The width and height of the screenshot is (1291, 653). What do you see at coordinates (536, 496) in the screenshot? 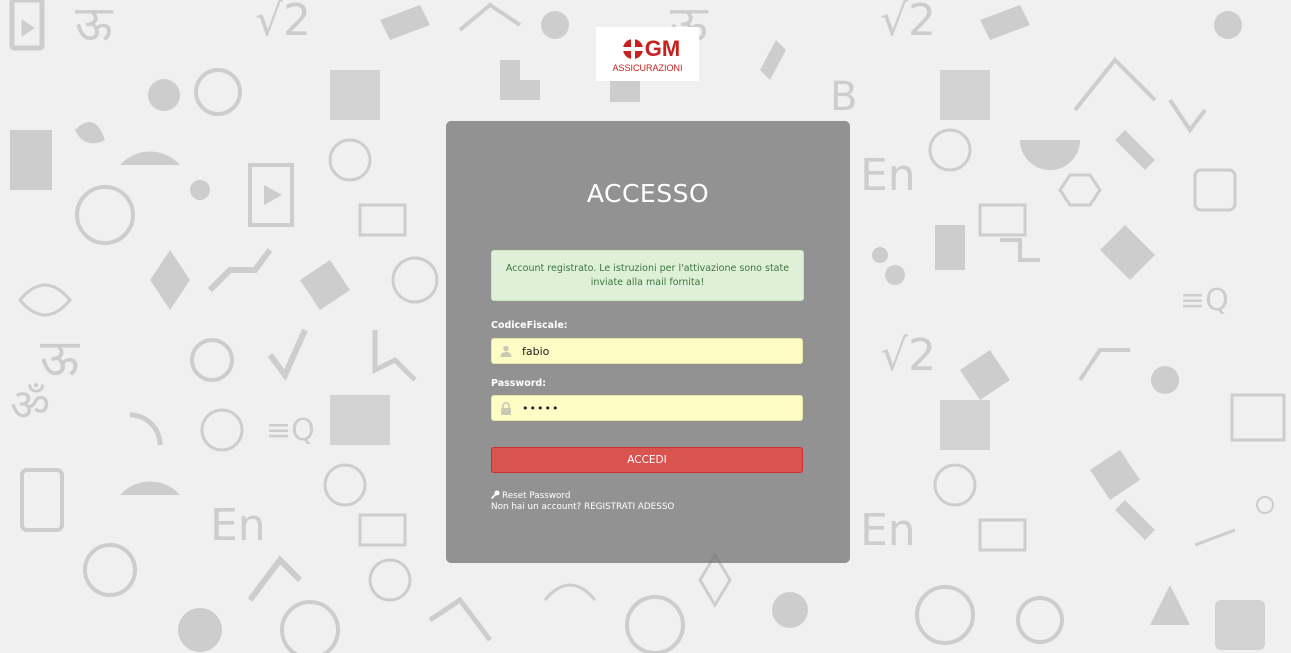
I see `reset-password-link: Reset Password` at bounding box center [536, 496].